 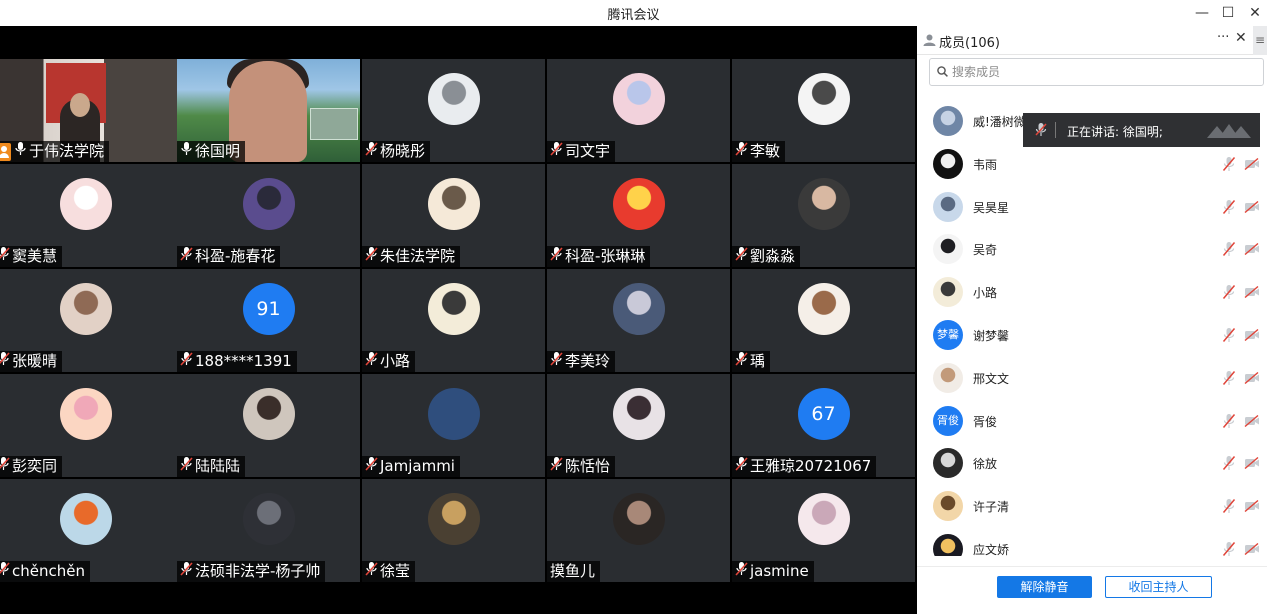 What do you see at coordinates (211, 151) in the screenshot?
I see `participant-name-tag: 徐国明` at bounding box center [211, 151].